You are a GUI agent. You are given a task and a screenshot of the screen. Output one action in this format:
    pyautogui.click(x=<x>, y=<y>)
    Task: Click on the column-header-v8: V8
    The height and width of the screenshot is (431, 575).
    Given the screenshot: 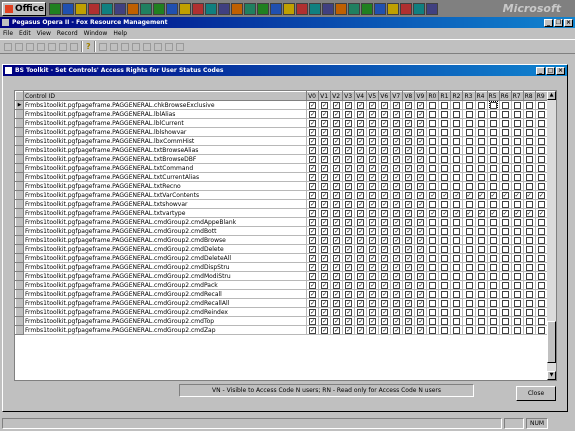 What is the action you would take?
    pyautogui.click(x=409, y=96)
    